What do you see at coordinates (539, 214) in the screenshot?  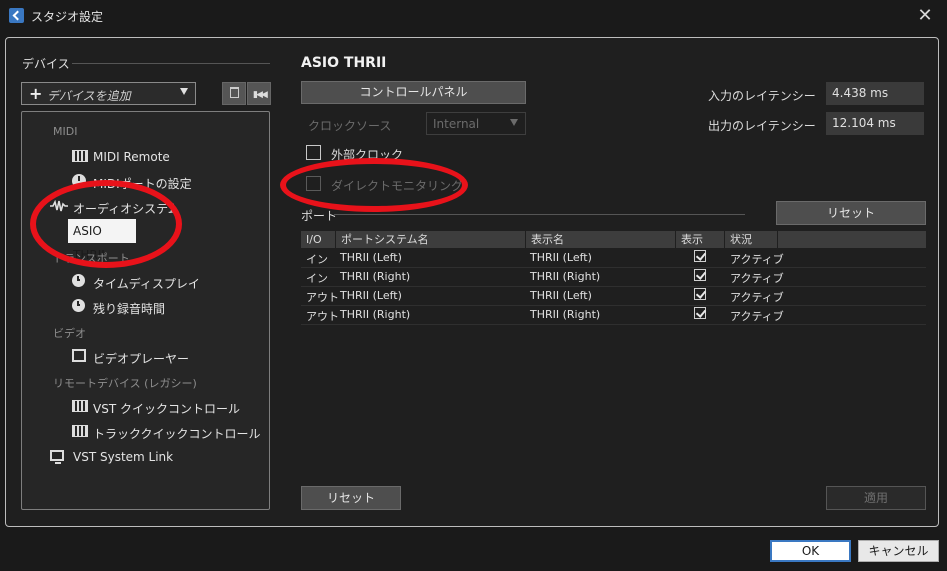 I see `ports-divider` at bounding box center [539, 214].